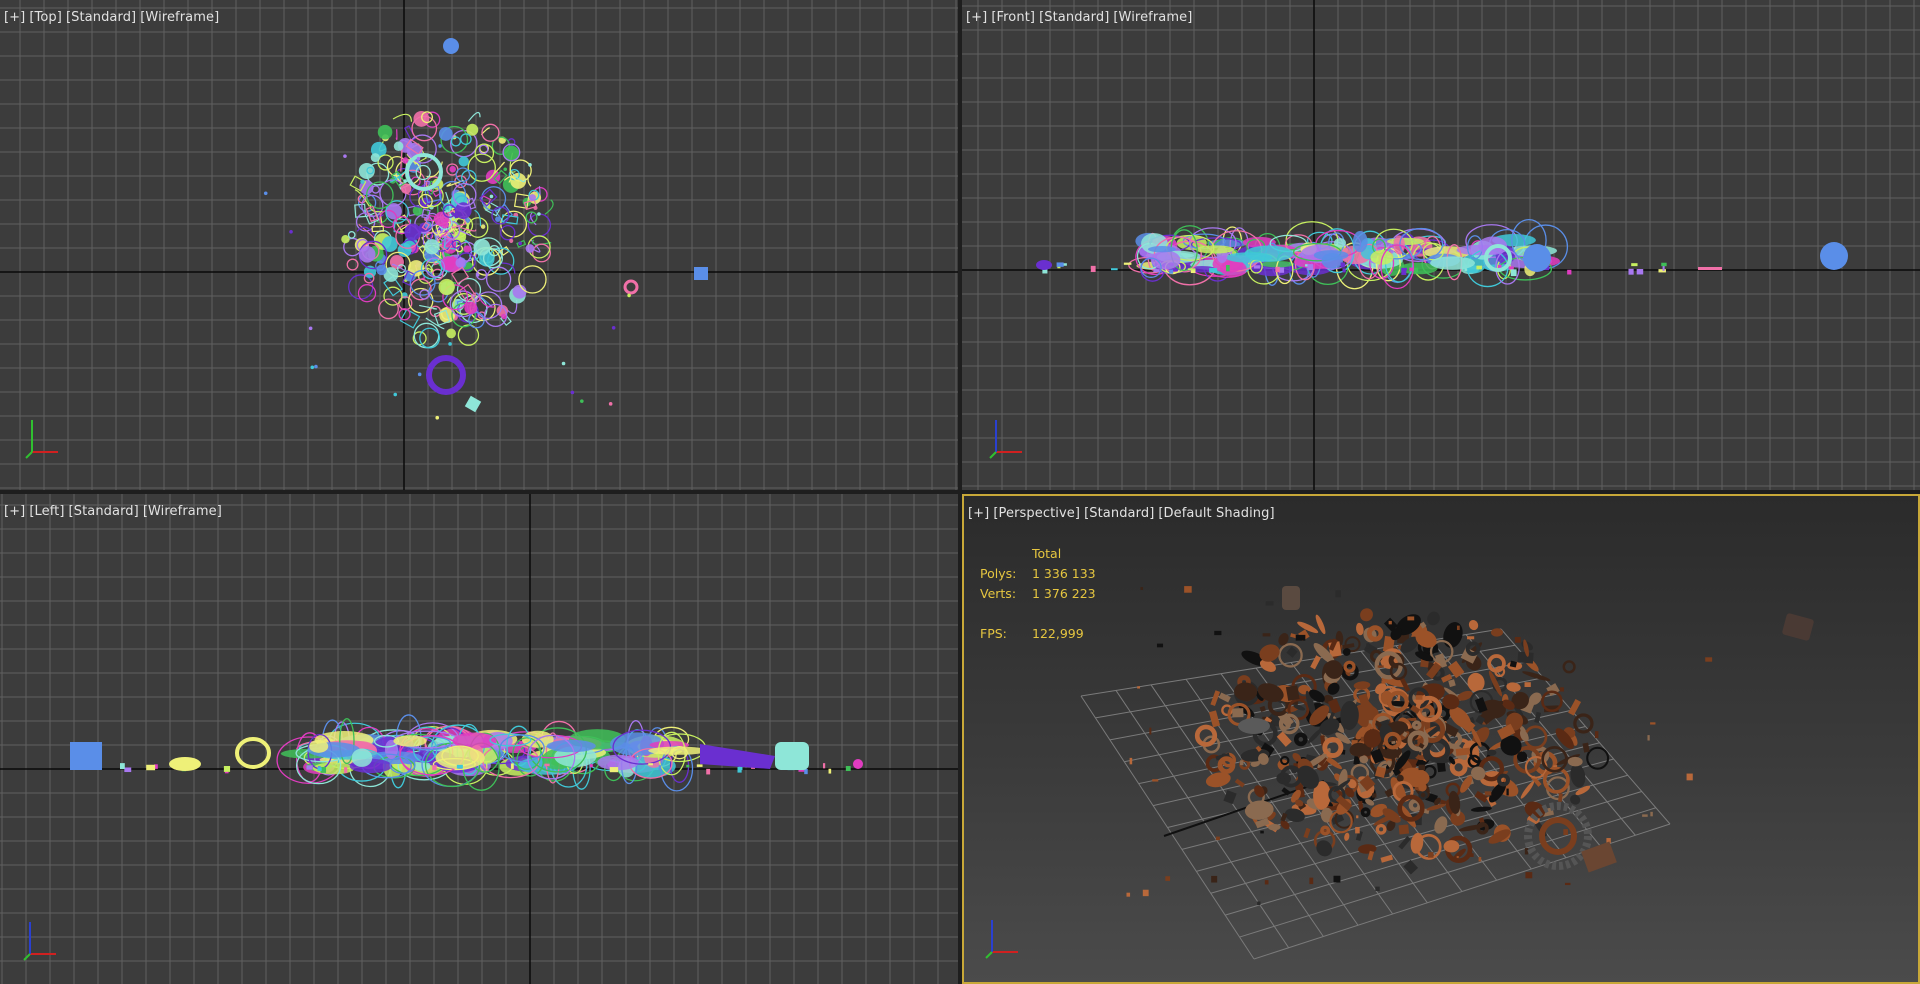 The image size is (1920, 984). I want to click on viewport-front-label: [+] [Front] [Standard] [Wireframe], so click(1081, 17).